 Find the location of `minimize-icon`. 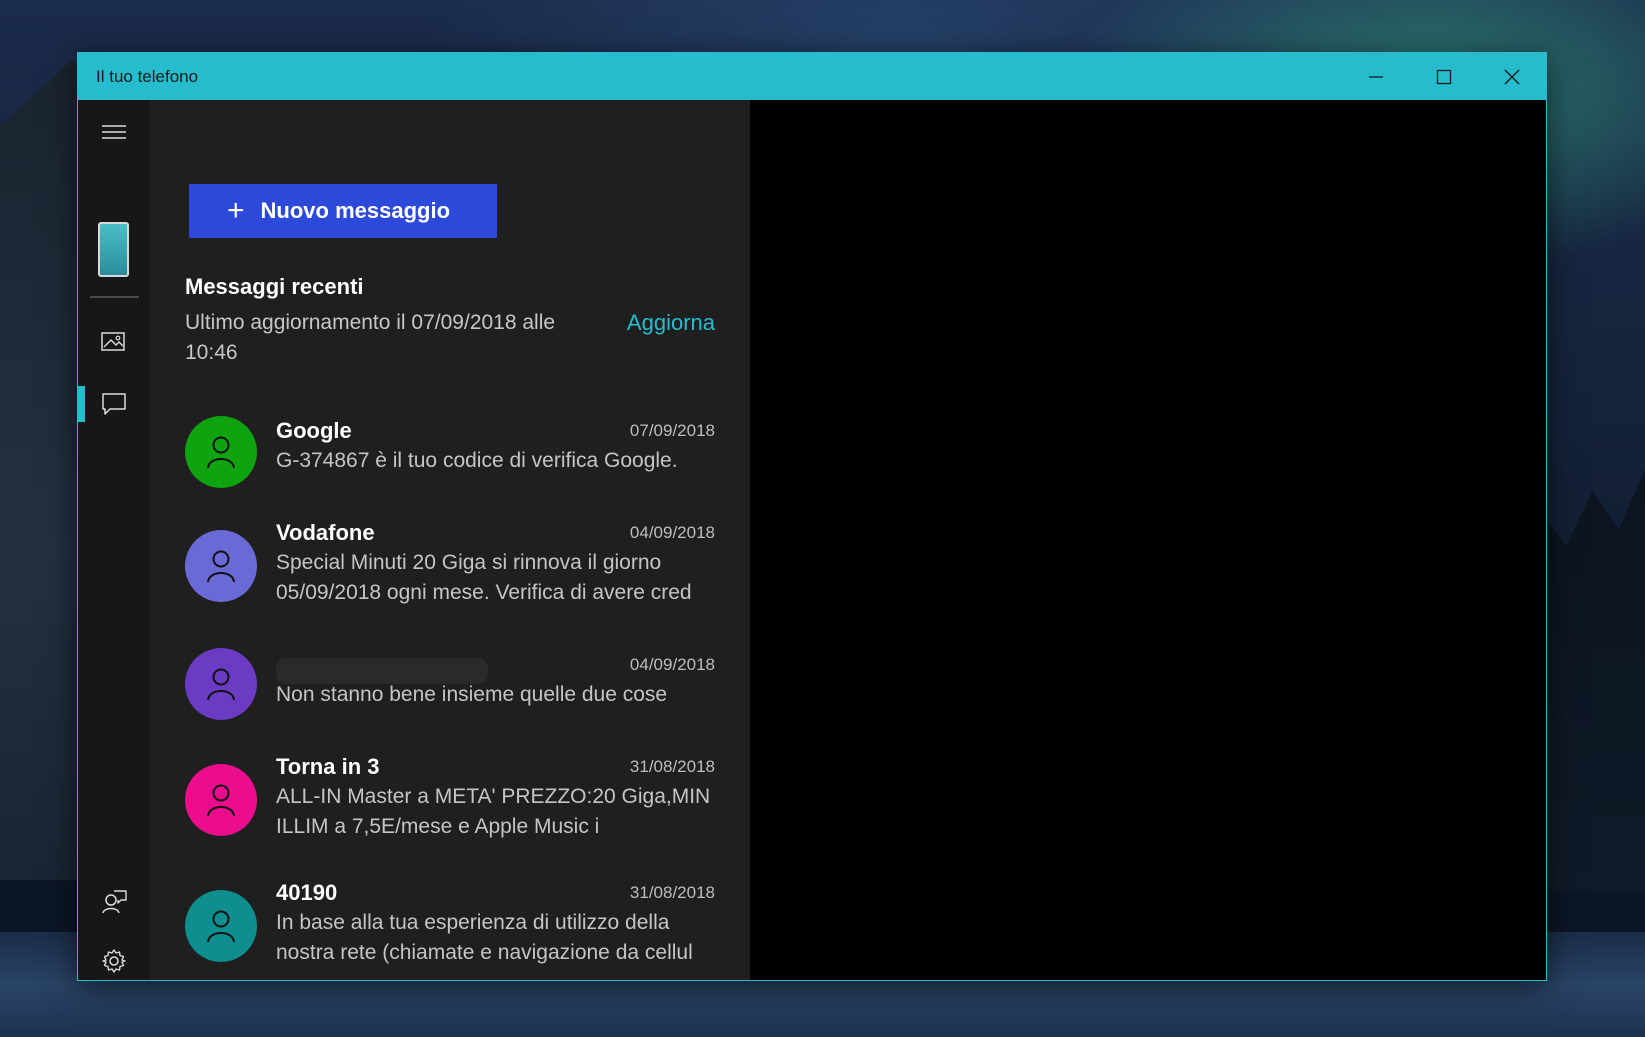

minimize-icon is located at coordinates (1376, 76).